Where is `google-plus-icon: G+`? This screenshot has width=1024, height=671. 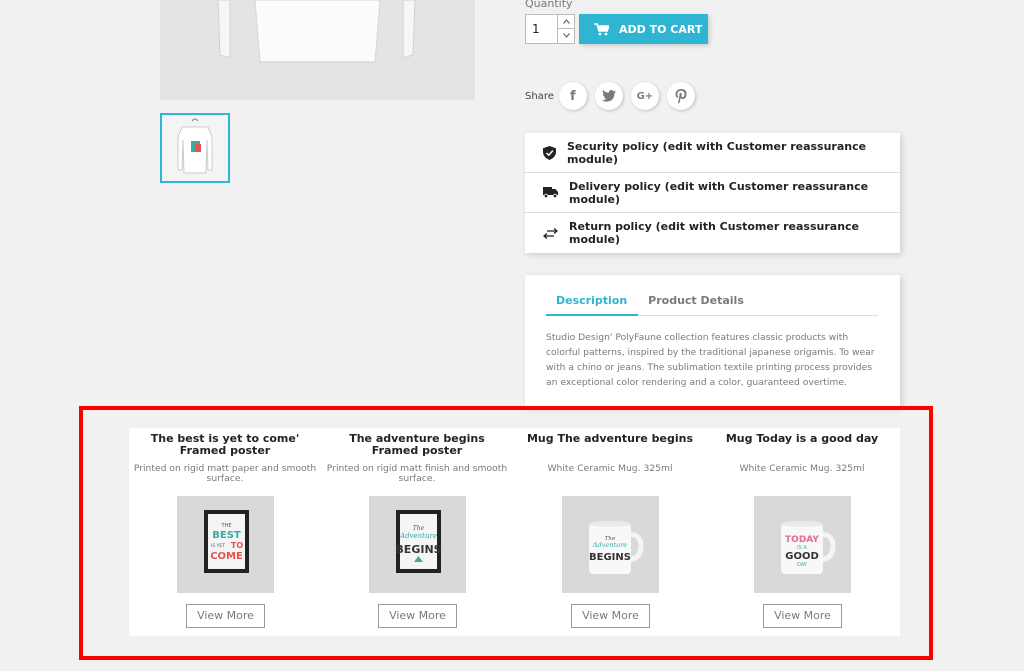
google-plus-icon: G+ is located at coordinates (644, 96).